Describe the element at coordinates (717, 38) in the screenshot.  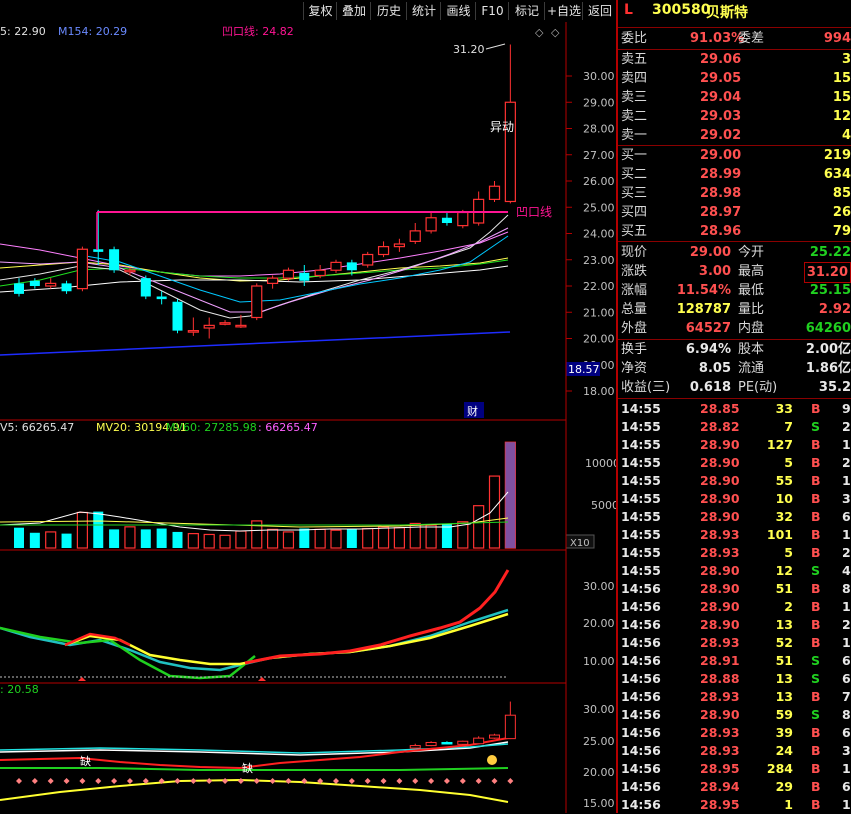
I see `weibi-value: 91.03%` at that location.